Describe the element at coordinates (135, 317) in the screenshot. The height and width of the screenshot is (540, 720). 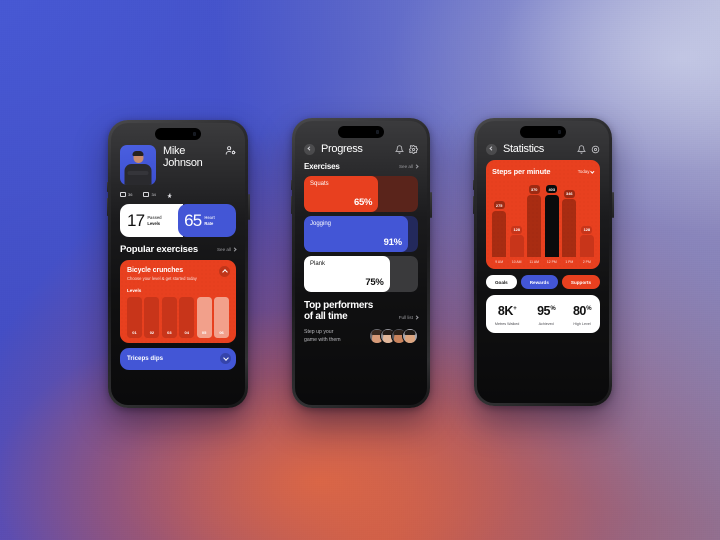
I see `level-bar: 01` at that location.